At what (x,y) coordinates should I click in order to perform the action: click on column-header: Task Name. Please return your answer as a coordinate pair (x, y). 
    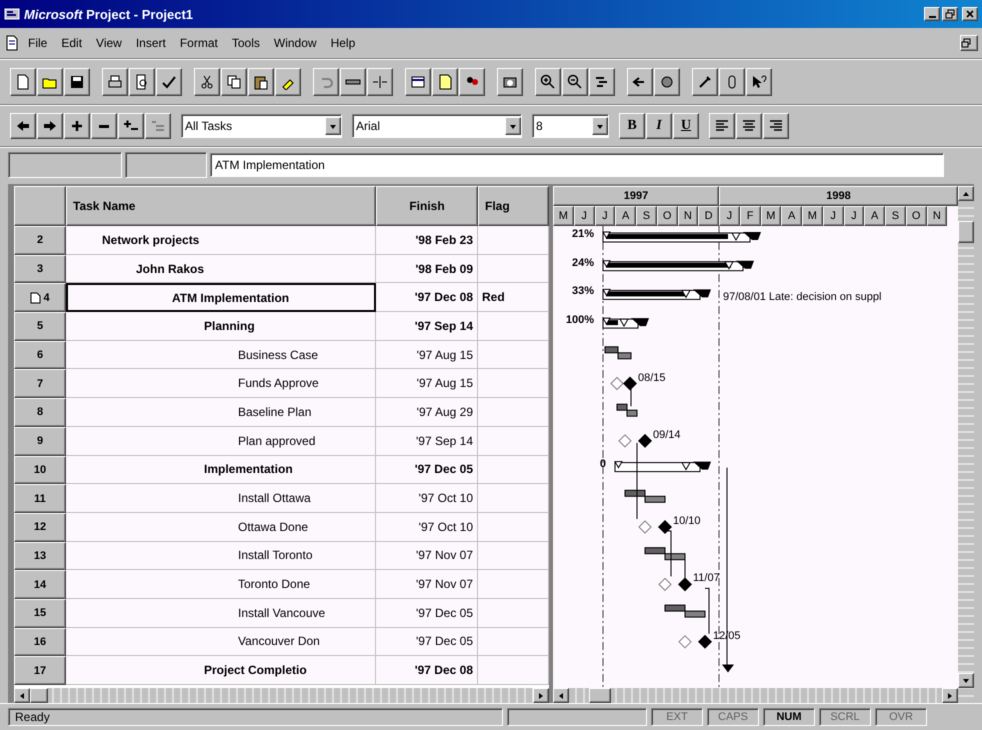
    Looking at the image, I should click on (221, 206).